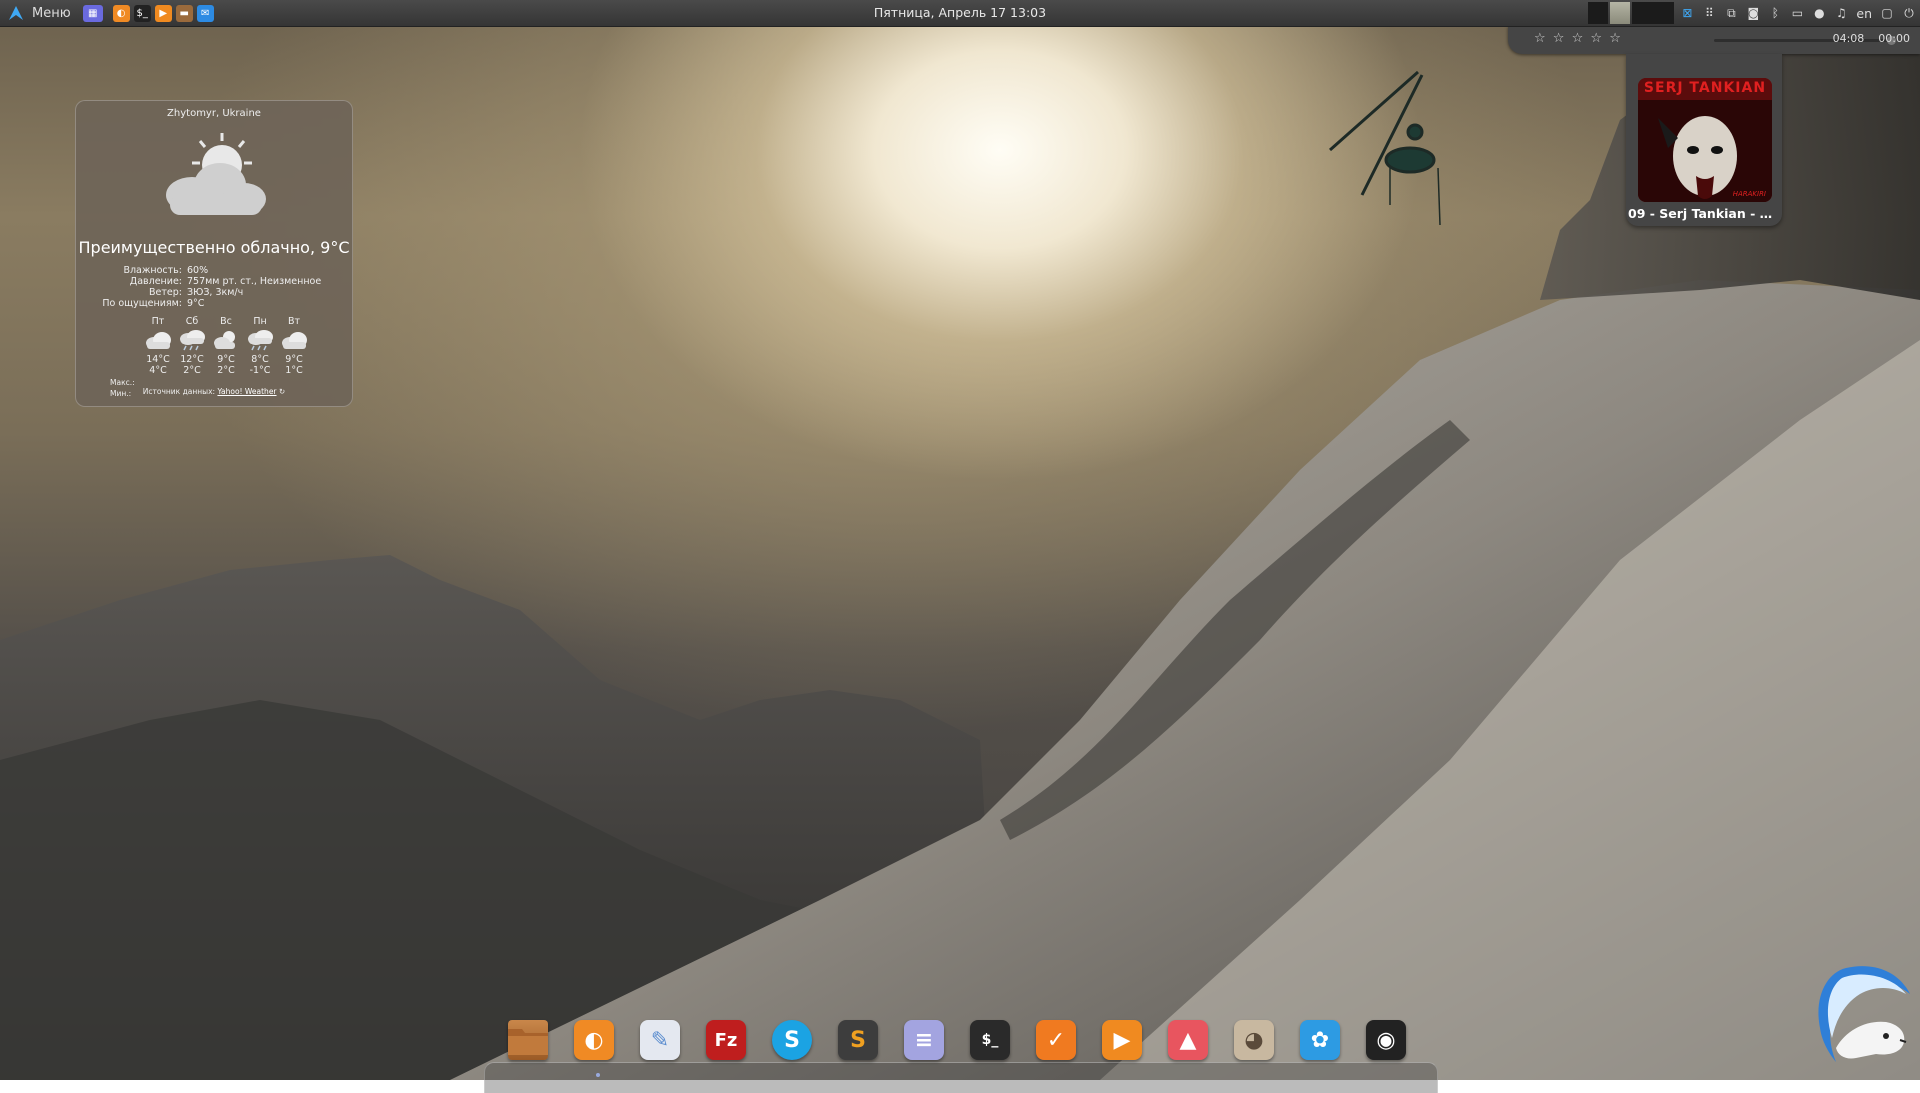 The width and height of the screenshot is (1920, 1093). I want to click on dock-app-media-player: ▶, so click(1122, 1040).